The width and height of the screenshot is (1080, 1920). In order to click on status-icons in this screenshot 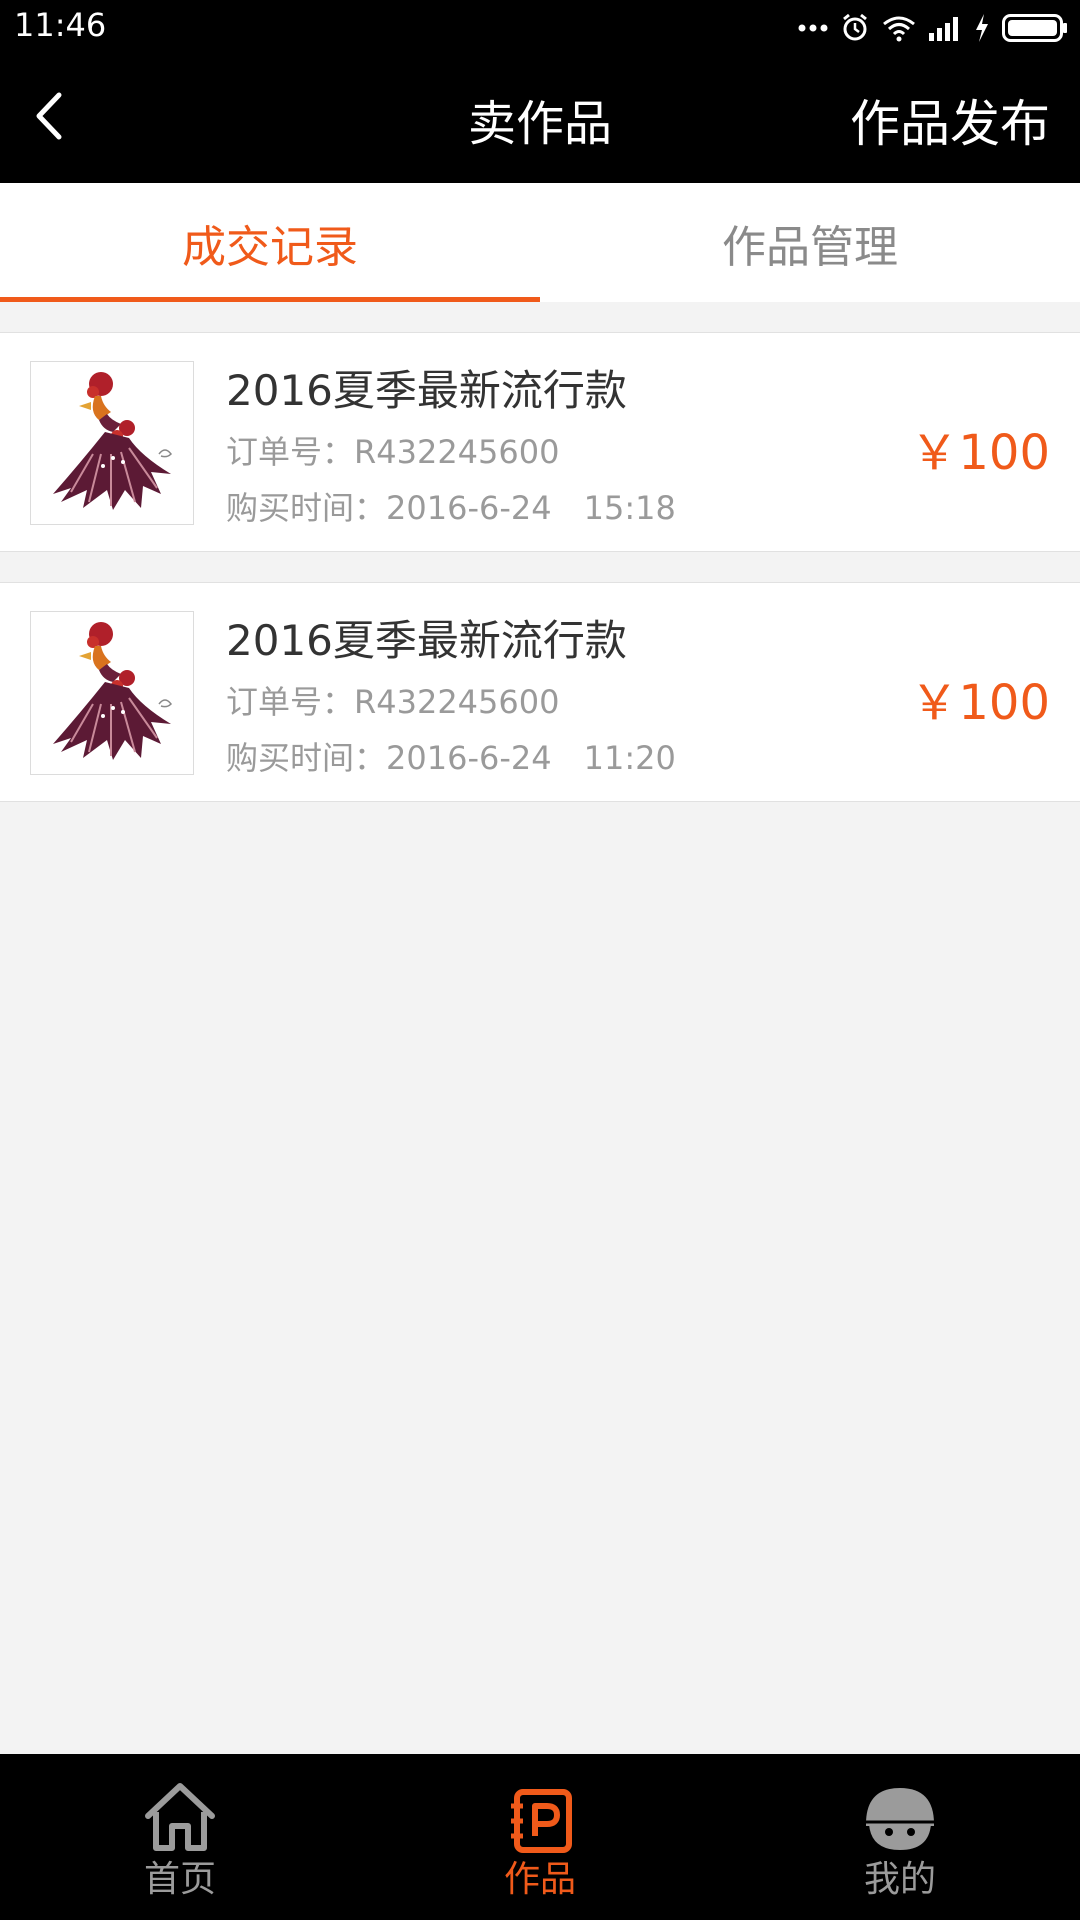, I will do `click(933, 28)`.